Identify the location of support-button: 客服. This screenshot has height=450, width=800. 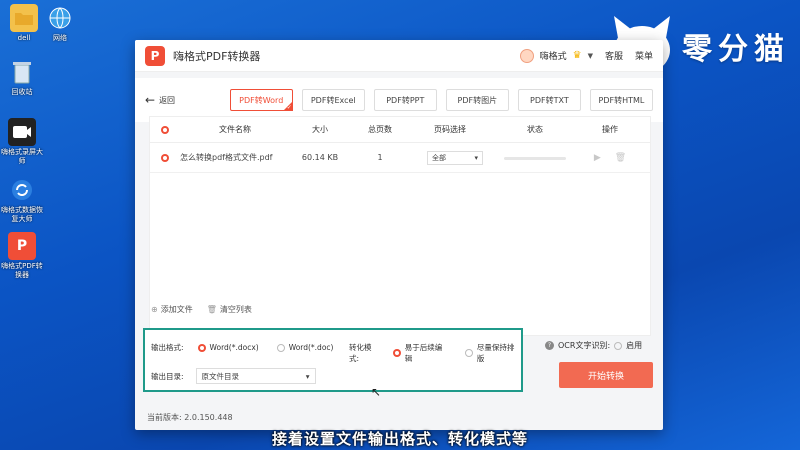
(614, 55).